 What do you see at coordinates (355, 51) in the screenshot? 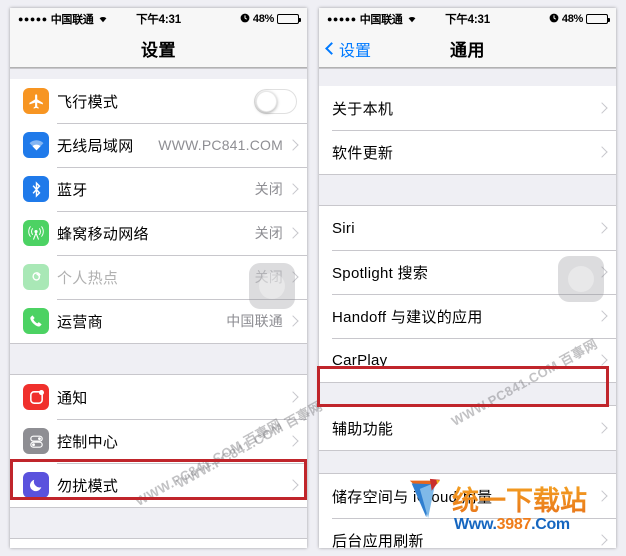
I see `back-button-label: 设置` at bounding box center [355, 51].